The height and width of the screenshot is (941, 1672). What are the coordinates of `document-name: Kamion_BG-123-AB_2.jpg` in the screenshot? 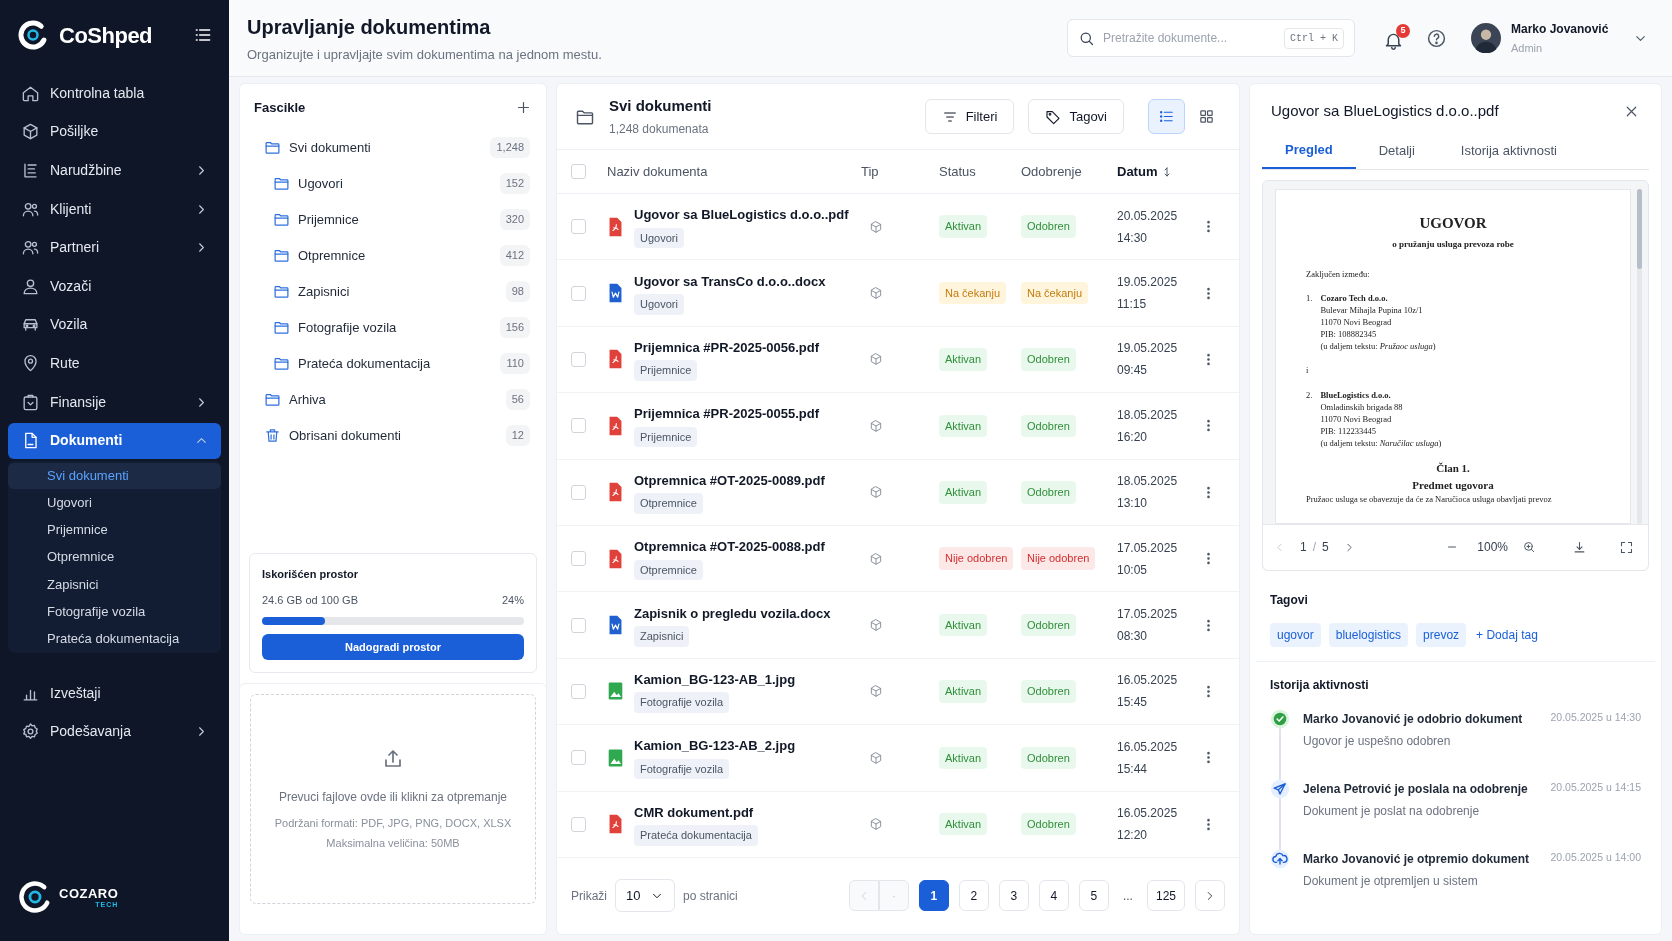 It's located at (715, 746).